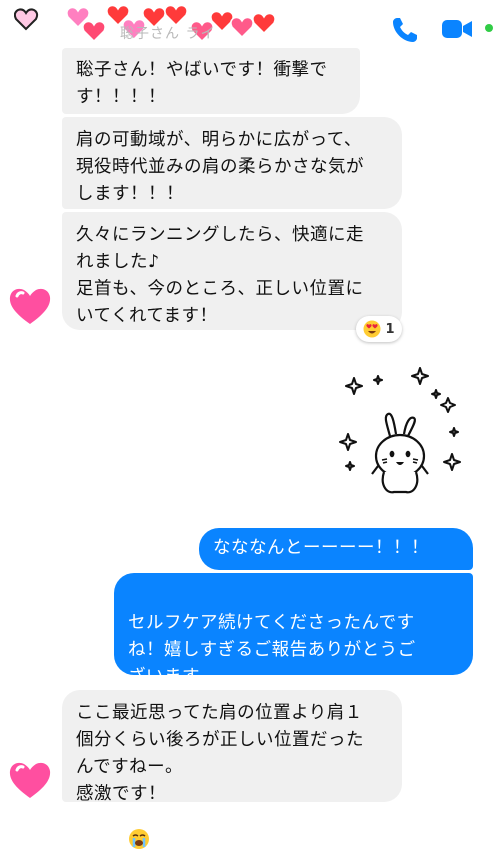 The image size is (500, 853). I want to click on message-received: 肩の可動域が、明らかに広がって、 現役時代並みの肩の柔らかさな気が します！！！, so click(232, 163).